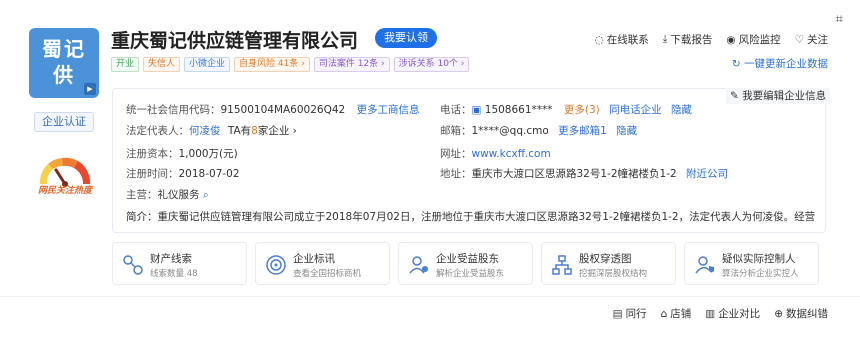 This screenshot has height=337, width=860. I want to click on phone-hide-link: 隐藏, so click(681, 110).